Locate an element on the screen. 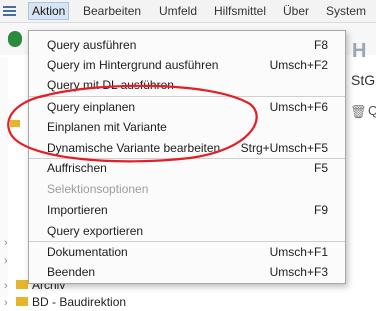 The image size is (376, 311). menu-system: System is located at coordinates (346, 11).